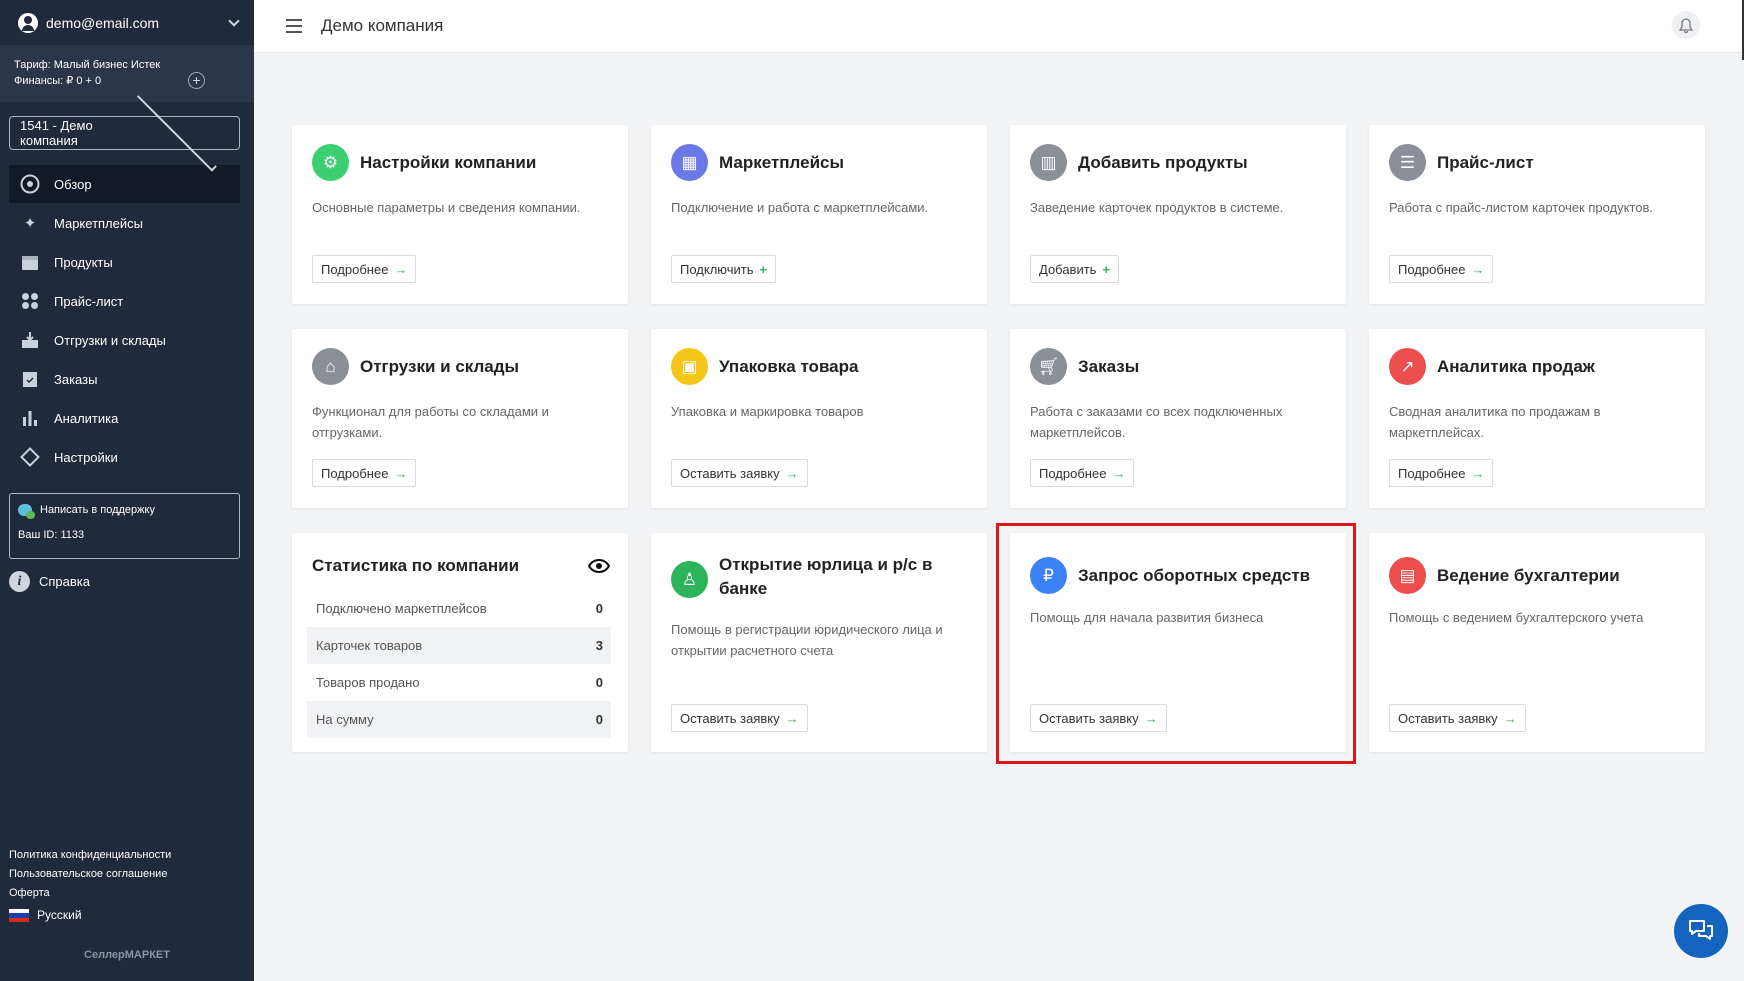  I want to click on clipboard-check-icon, so click(30, 379).